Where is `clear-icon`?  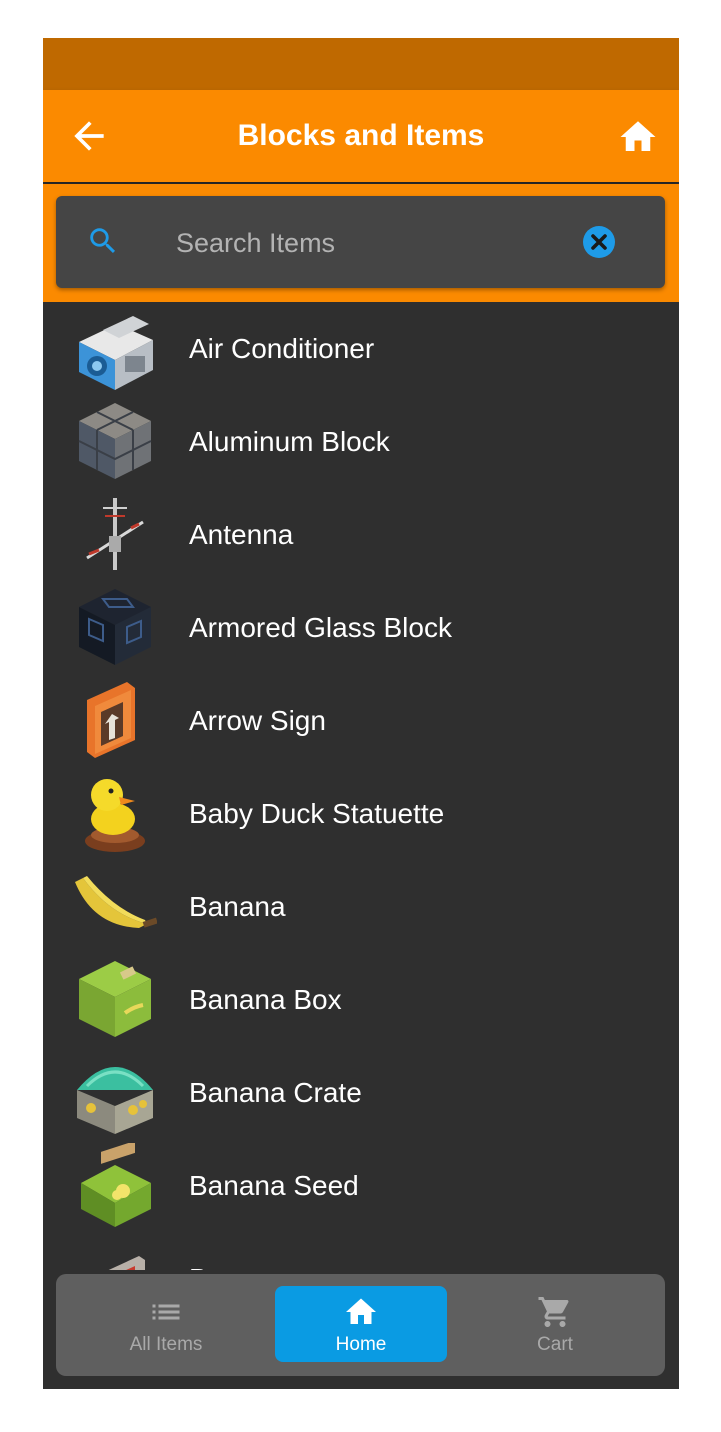 clear-icon is located at coordinates (599, 242).